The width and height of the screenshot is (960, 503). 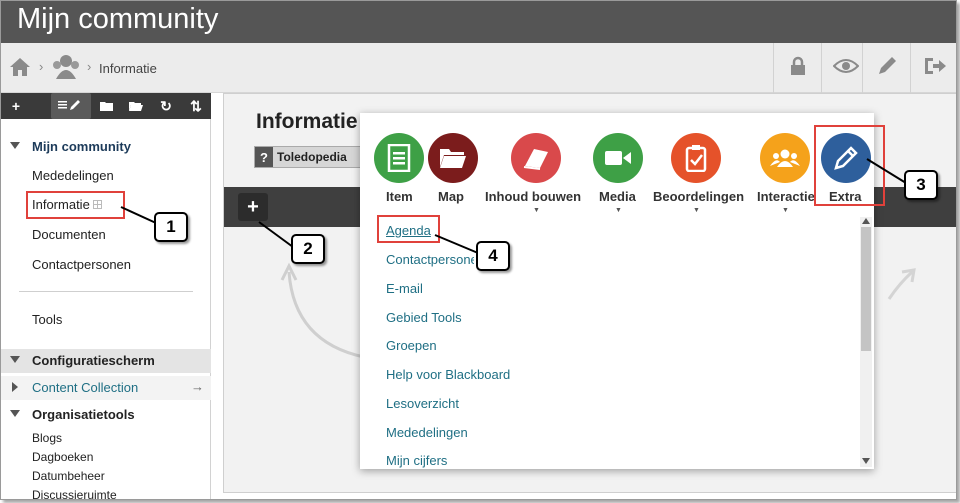 What do you see at coordinates (171, 227) in the screenshot?
I see `callout-badge-1: 1` at bounding box center [171, 227].